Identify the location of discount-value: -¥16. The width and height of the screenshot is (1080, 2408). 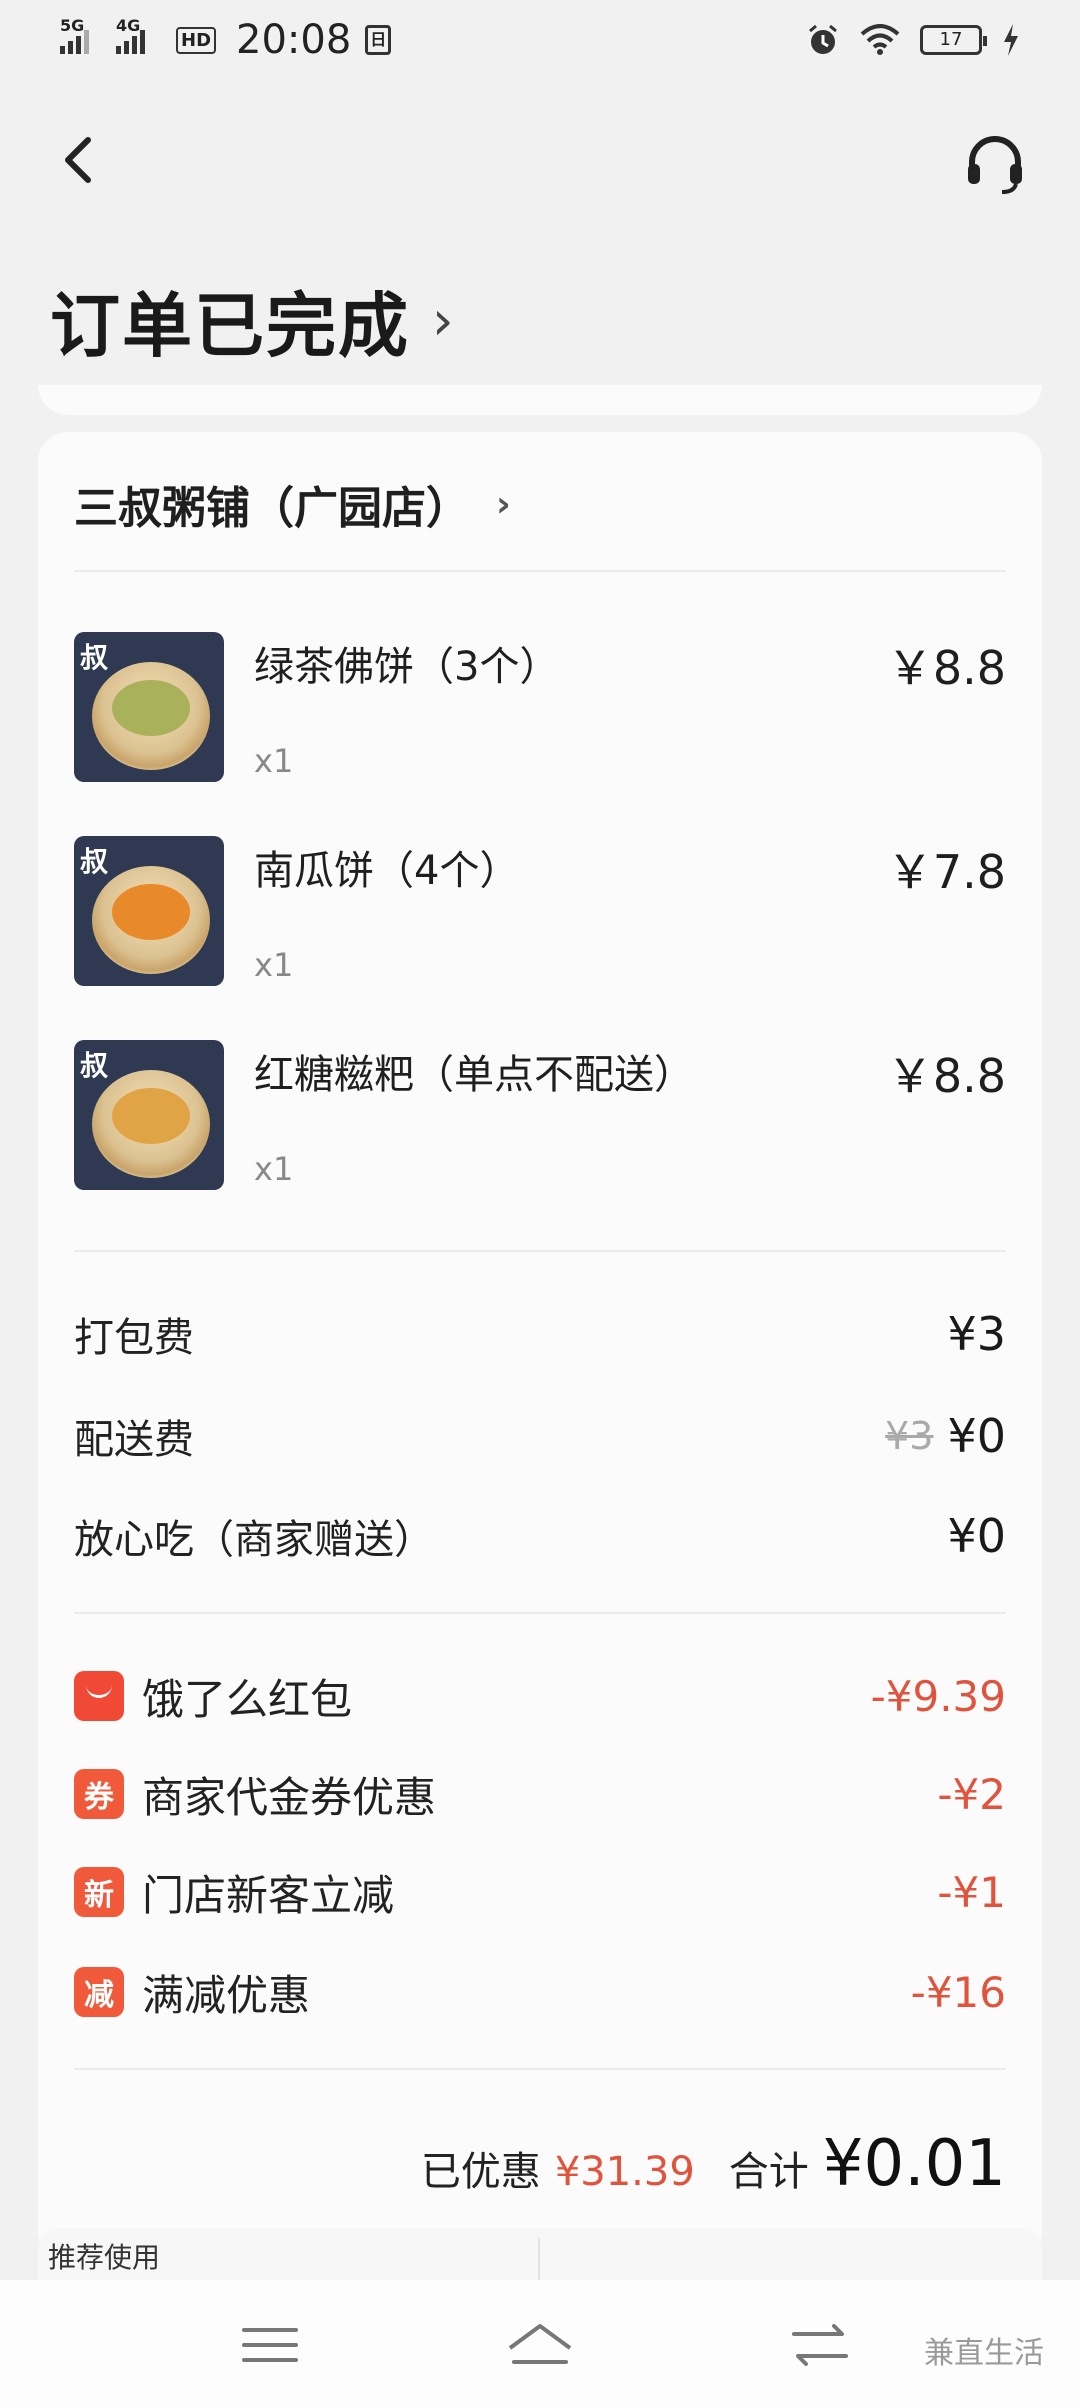
(958, 1992).